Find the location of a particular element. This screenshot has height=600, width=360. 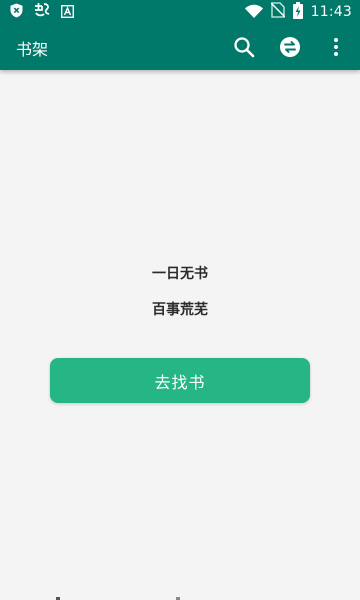

find-books-button: 去找书 is located at coordinates (180, 380).